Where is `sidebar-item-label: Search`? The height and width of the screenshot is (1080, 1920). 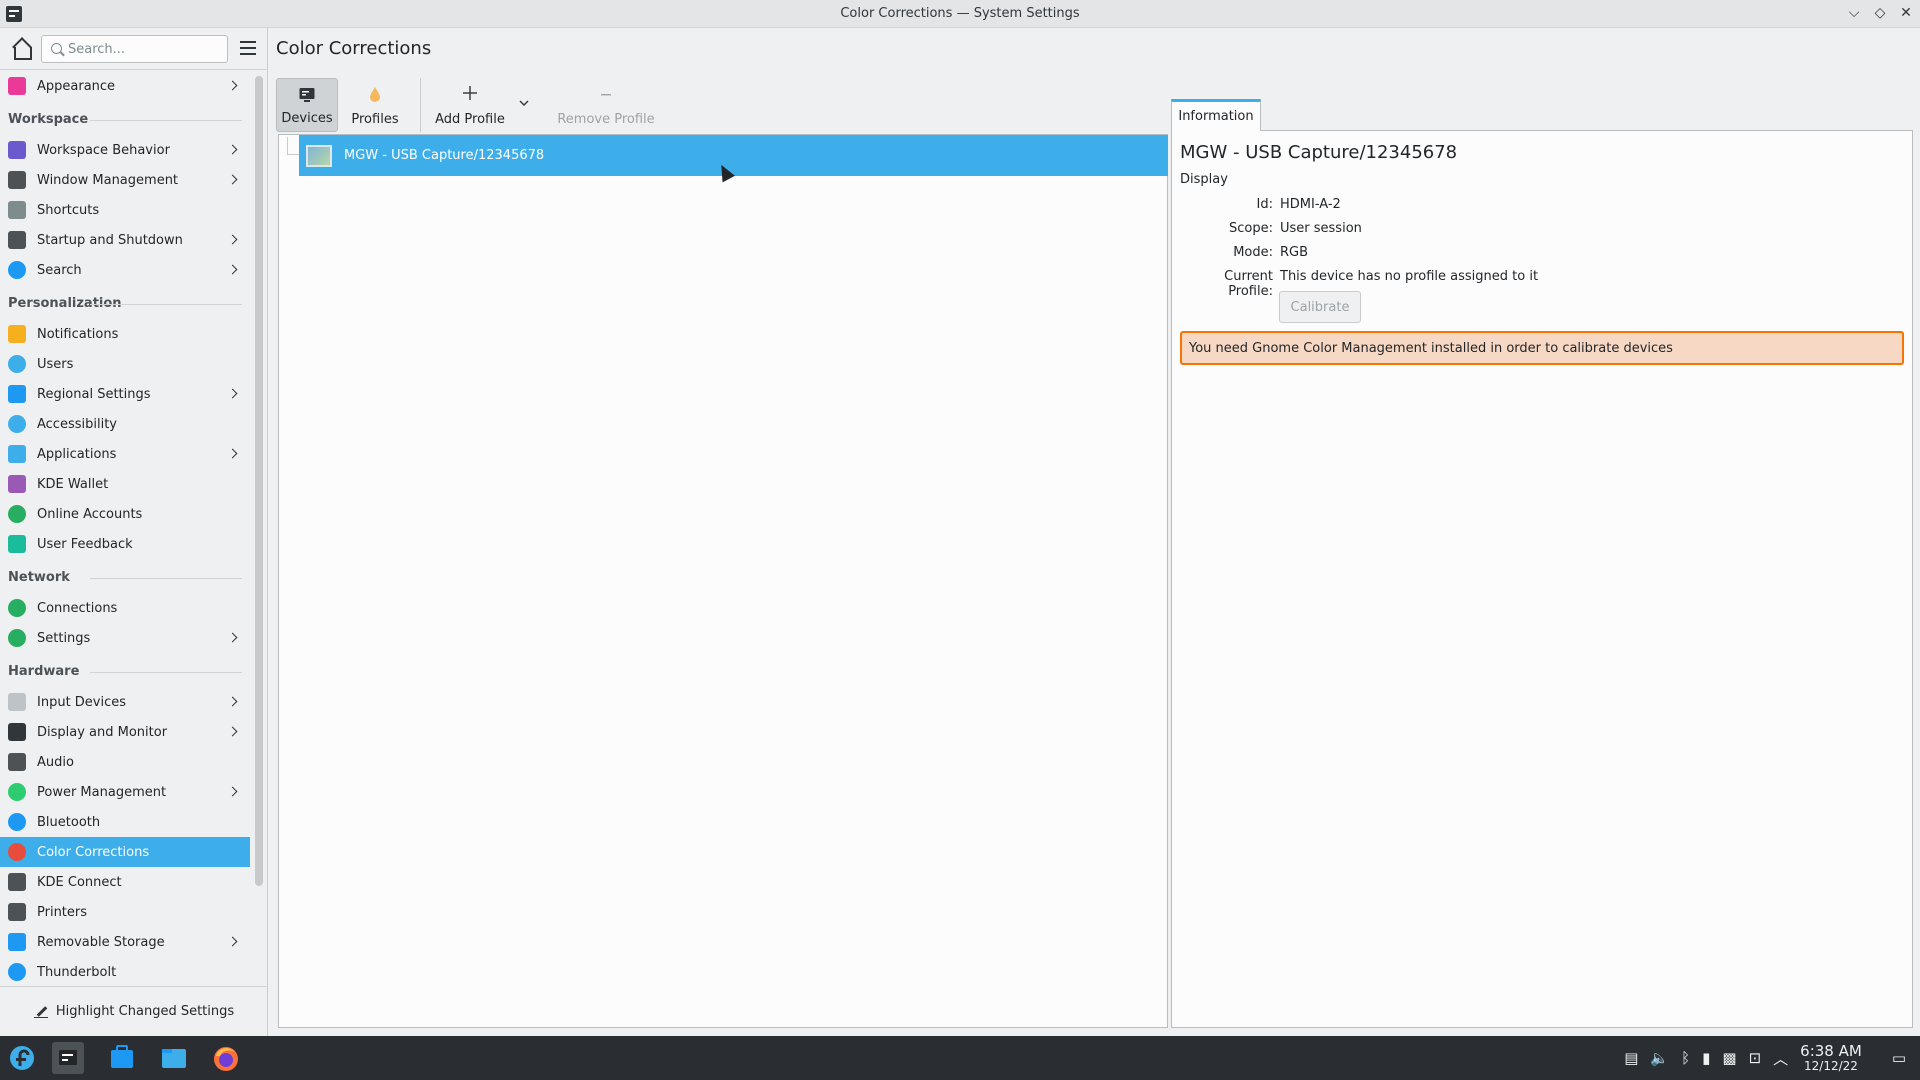
sidebar-item-label: Search is located at coordinates (59, 270).